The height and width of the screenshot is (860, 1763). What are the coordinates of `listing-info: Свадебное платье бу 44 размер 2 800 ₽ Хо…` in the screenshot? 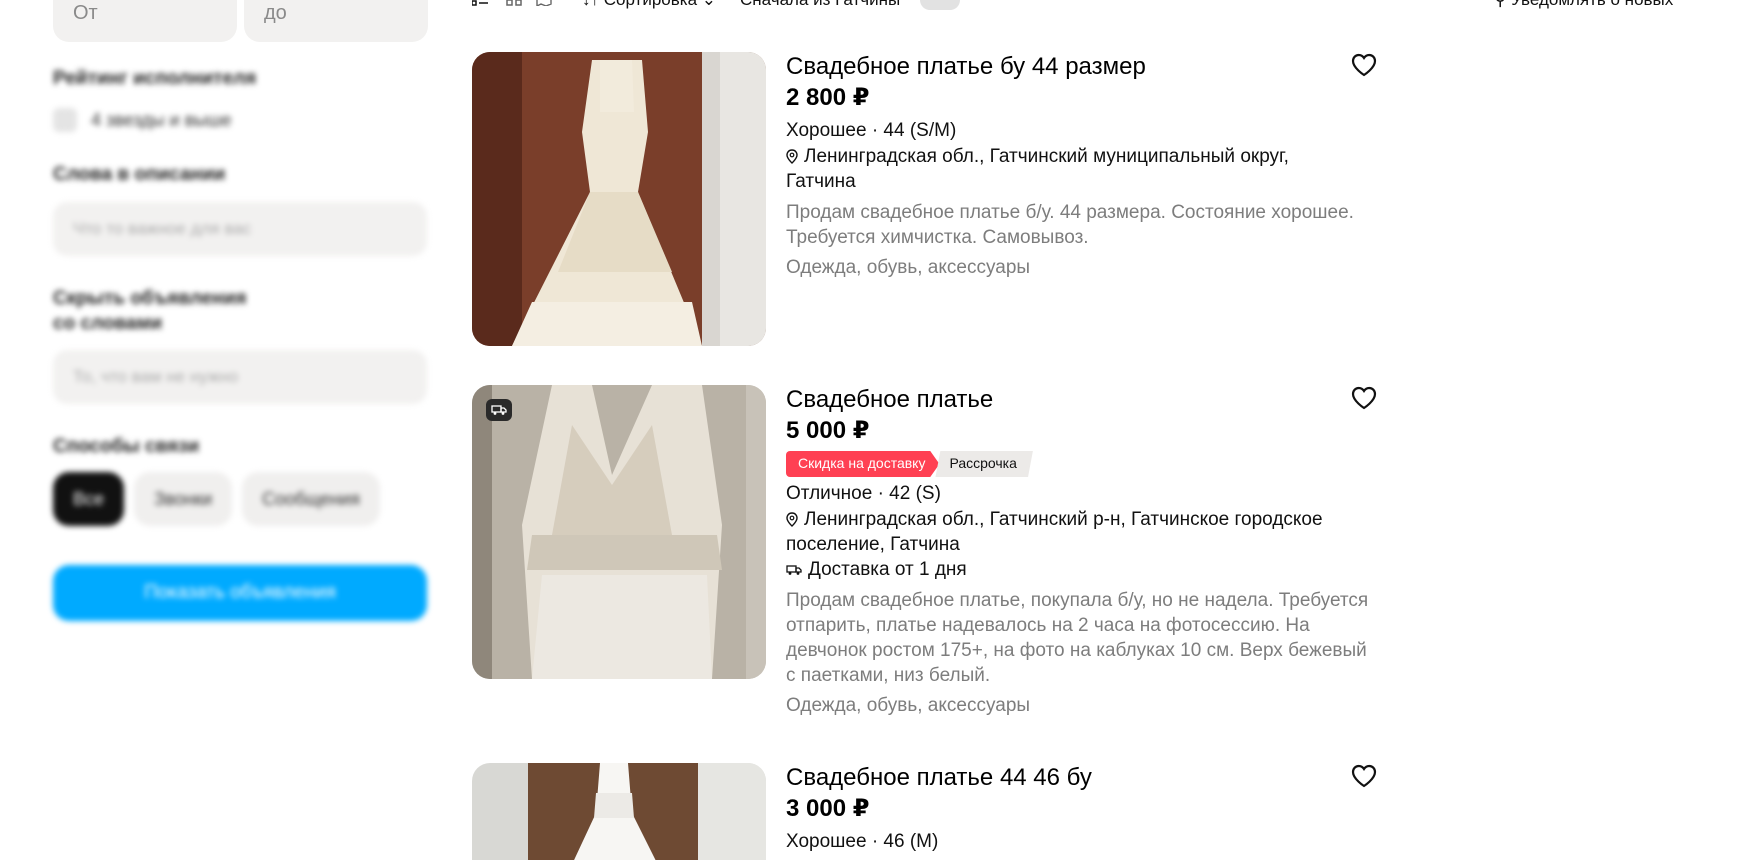 It's located at (1081, 166).